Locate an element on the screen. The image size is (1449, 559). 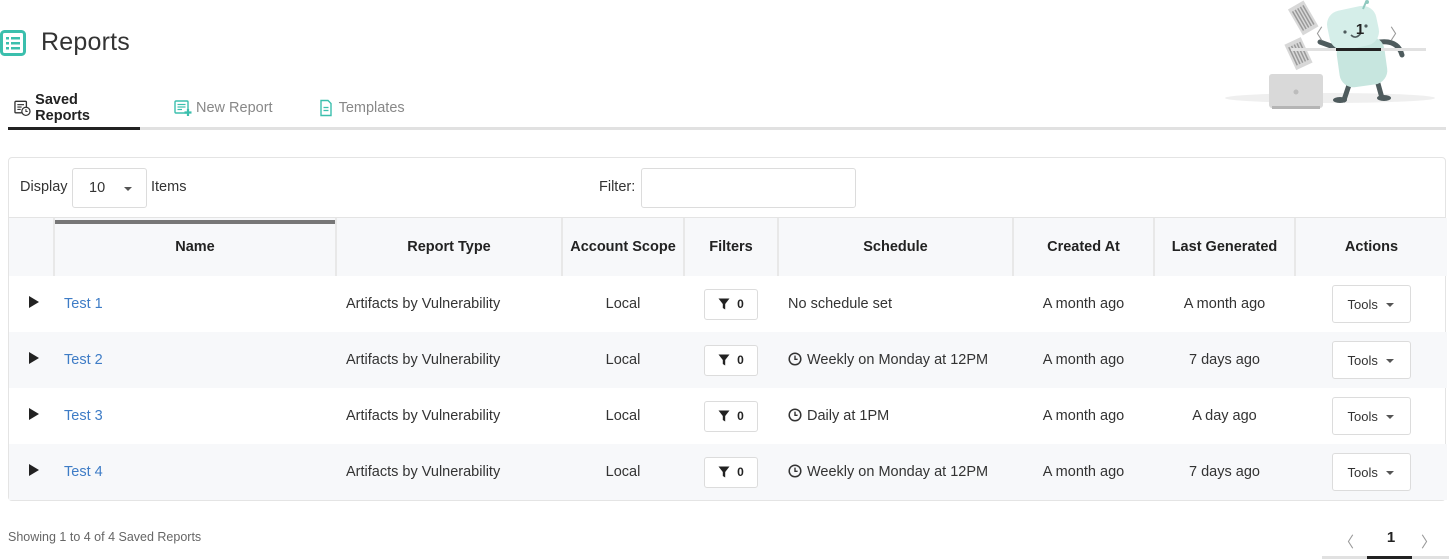
report-name-cell: Test 1 is located at coordinates (195, 304).